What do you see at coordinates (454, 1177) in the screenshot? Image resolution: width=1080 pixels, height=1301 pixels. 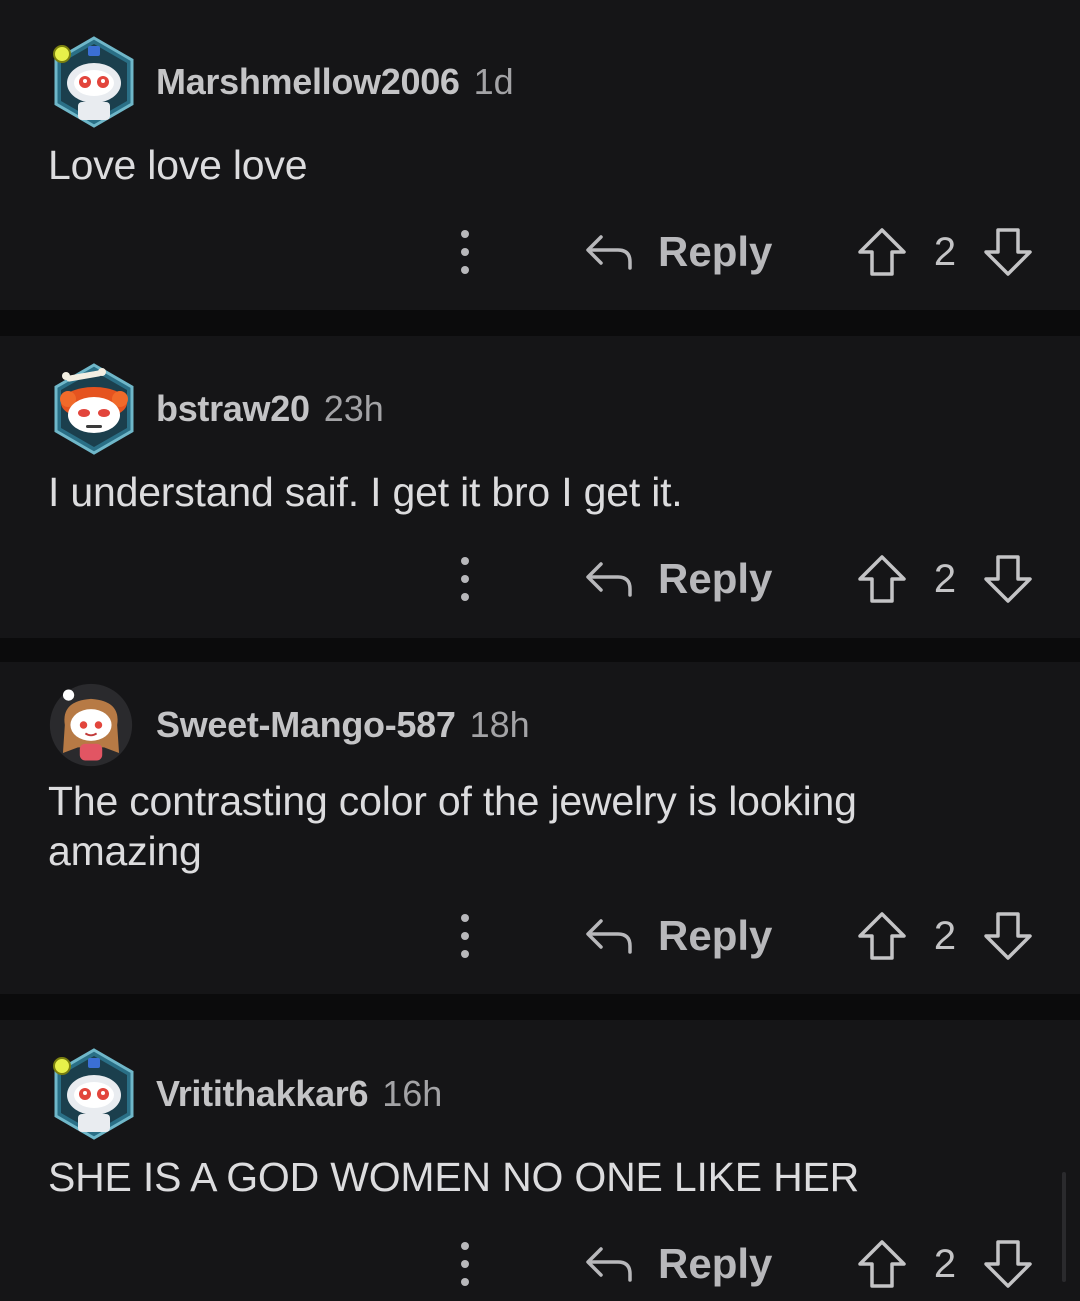 I see `comment-text: SHE IS A GOD WOMEN NO ONE LIKE HER` at bounding box center [454, 1177].